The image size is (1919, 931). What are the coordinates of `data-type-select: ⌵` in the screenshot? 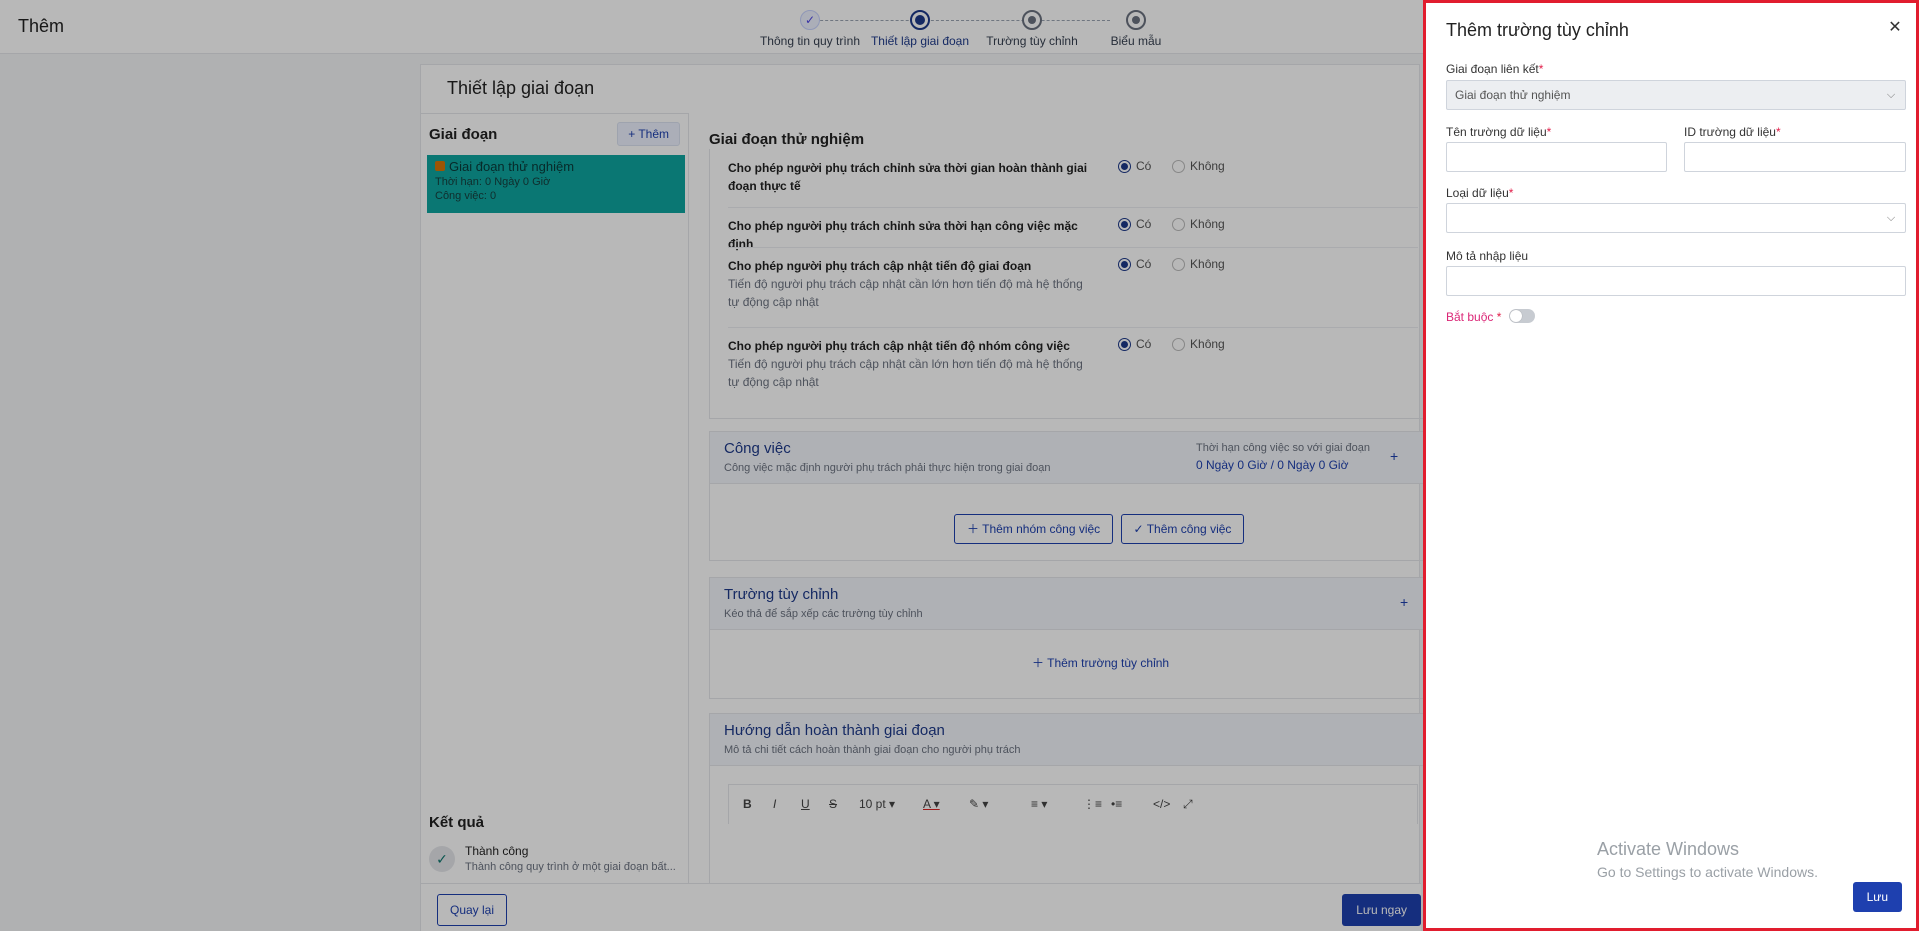 It's located at (1676, 218).